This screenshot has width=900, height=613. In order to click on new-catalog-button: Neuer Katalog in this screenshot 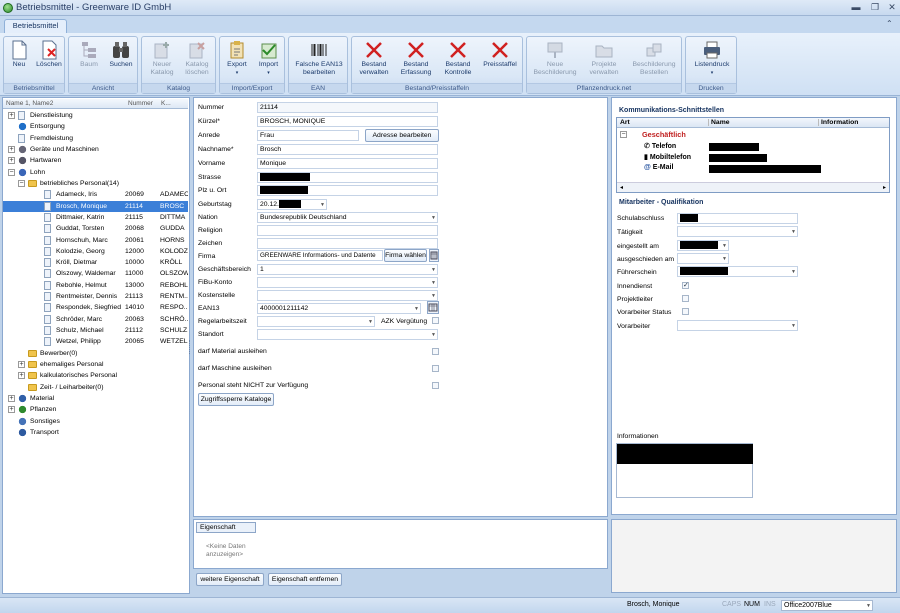, I will do `click(162, 58)`.